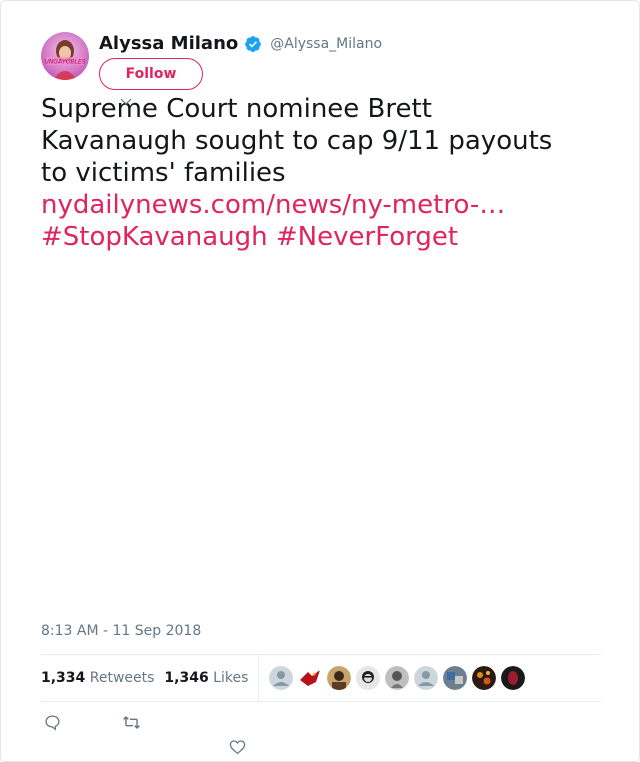 The height and width of the screenshot is (762, 640). I want to click on tweet-timestamp: 8:13 AM - 11 Sep 2018, so click(121, 631).